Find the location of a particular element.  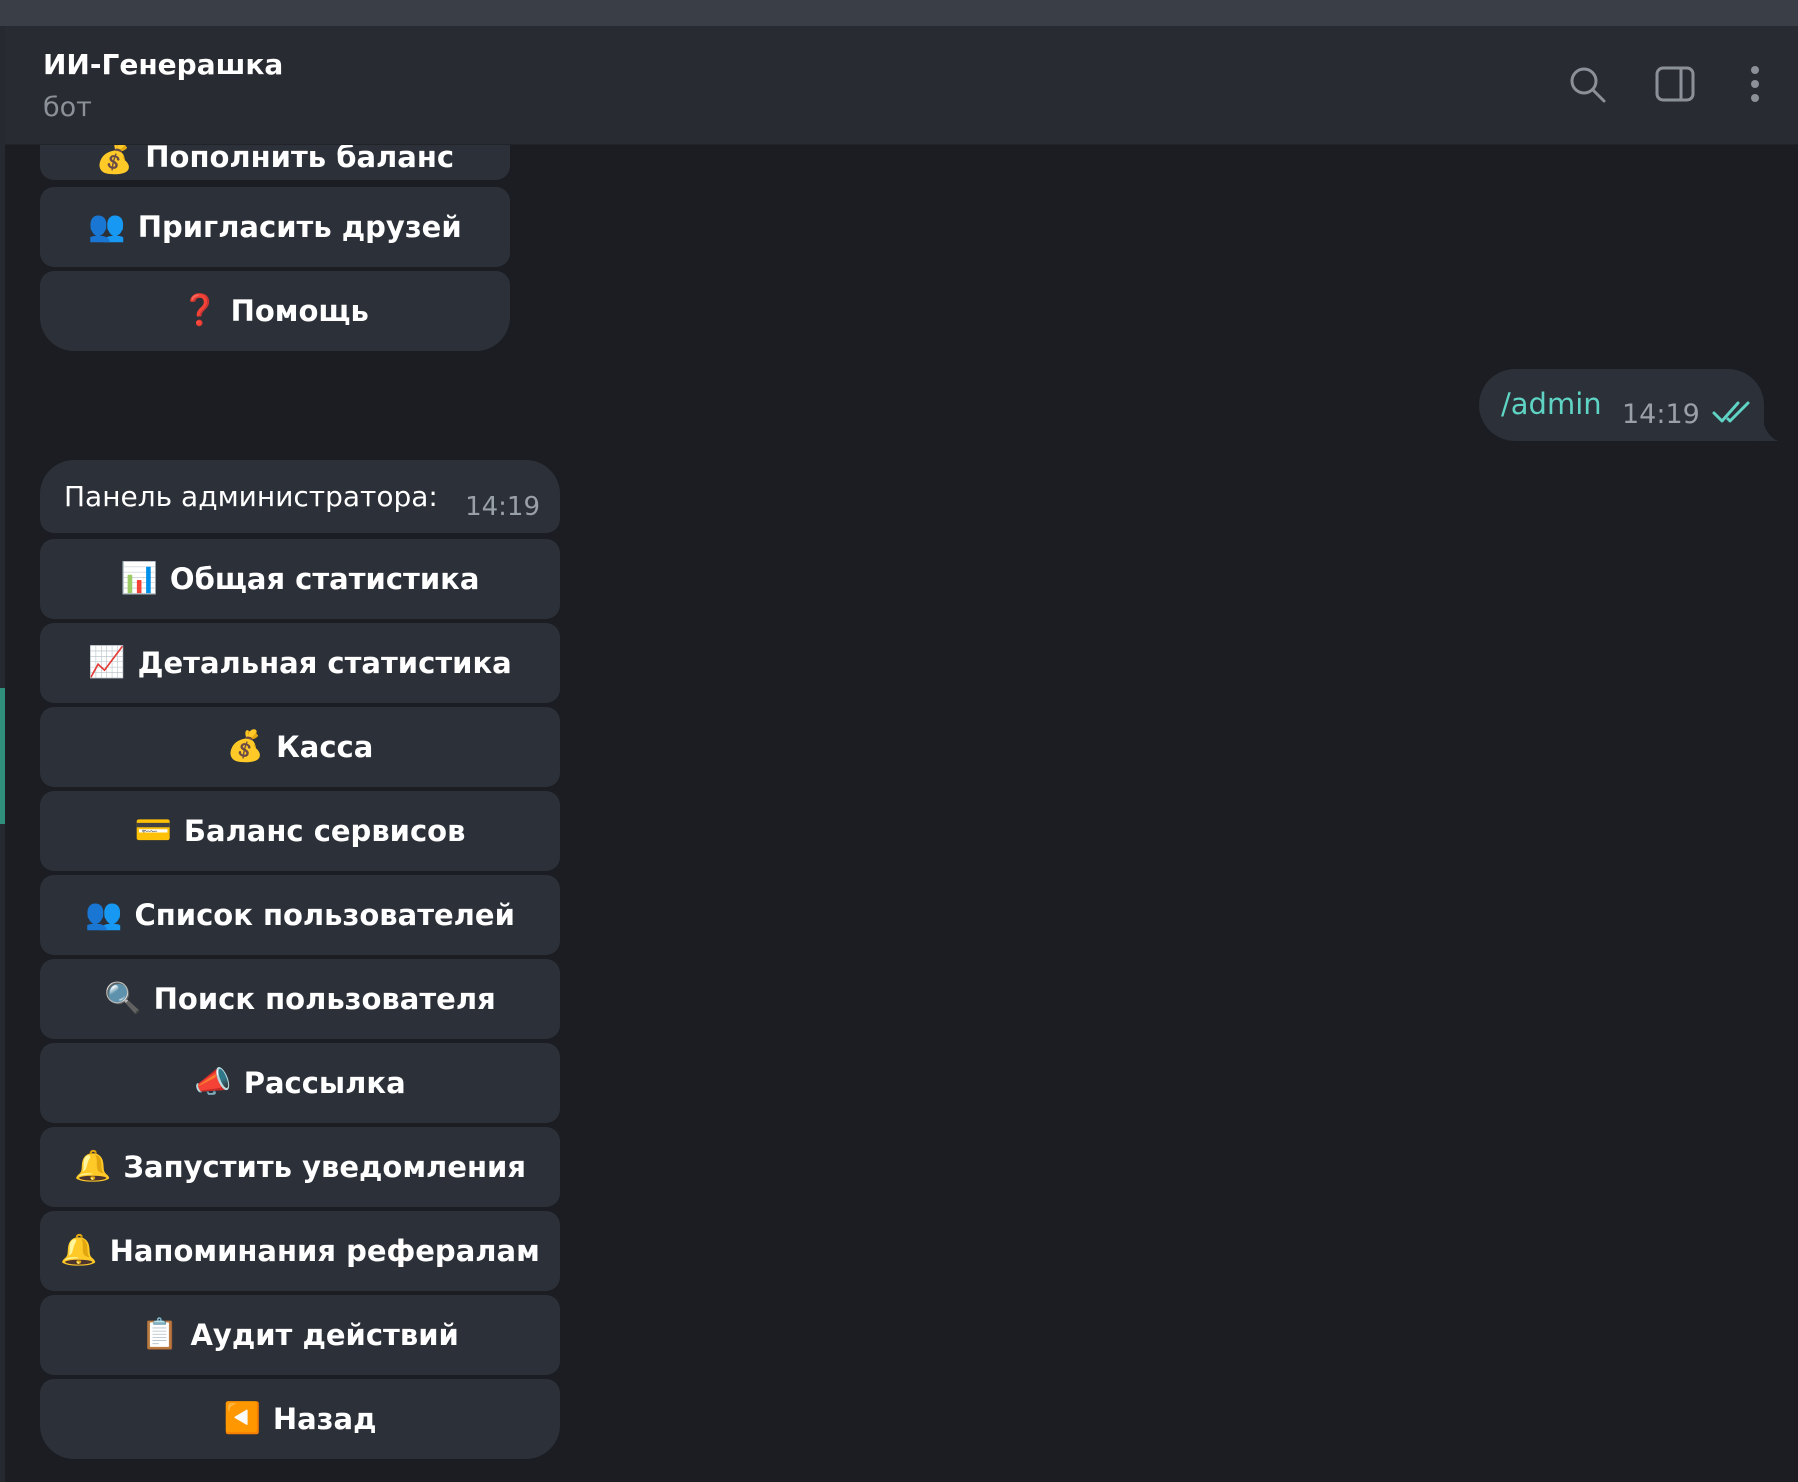

outgoing-message-text: /admin is located at coordinates (1551, 404).